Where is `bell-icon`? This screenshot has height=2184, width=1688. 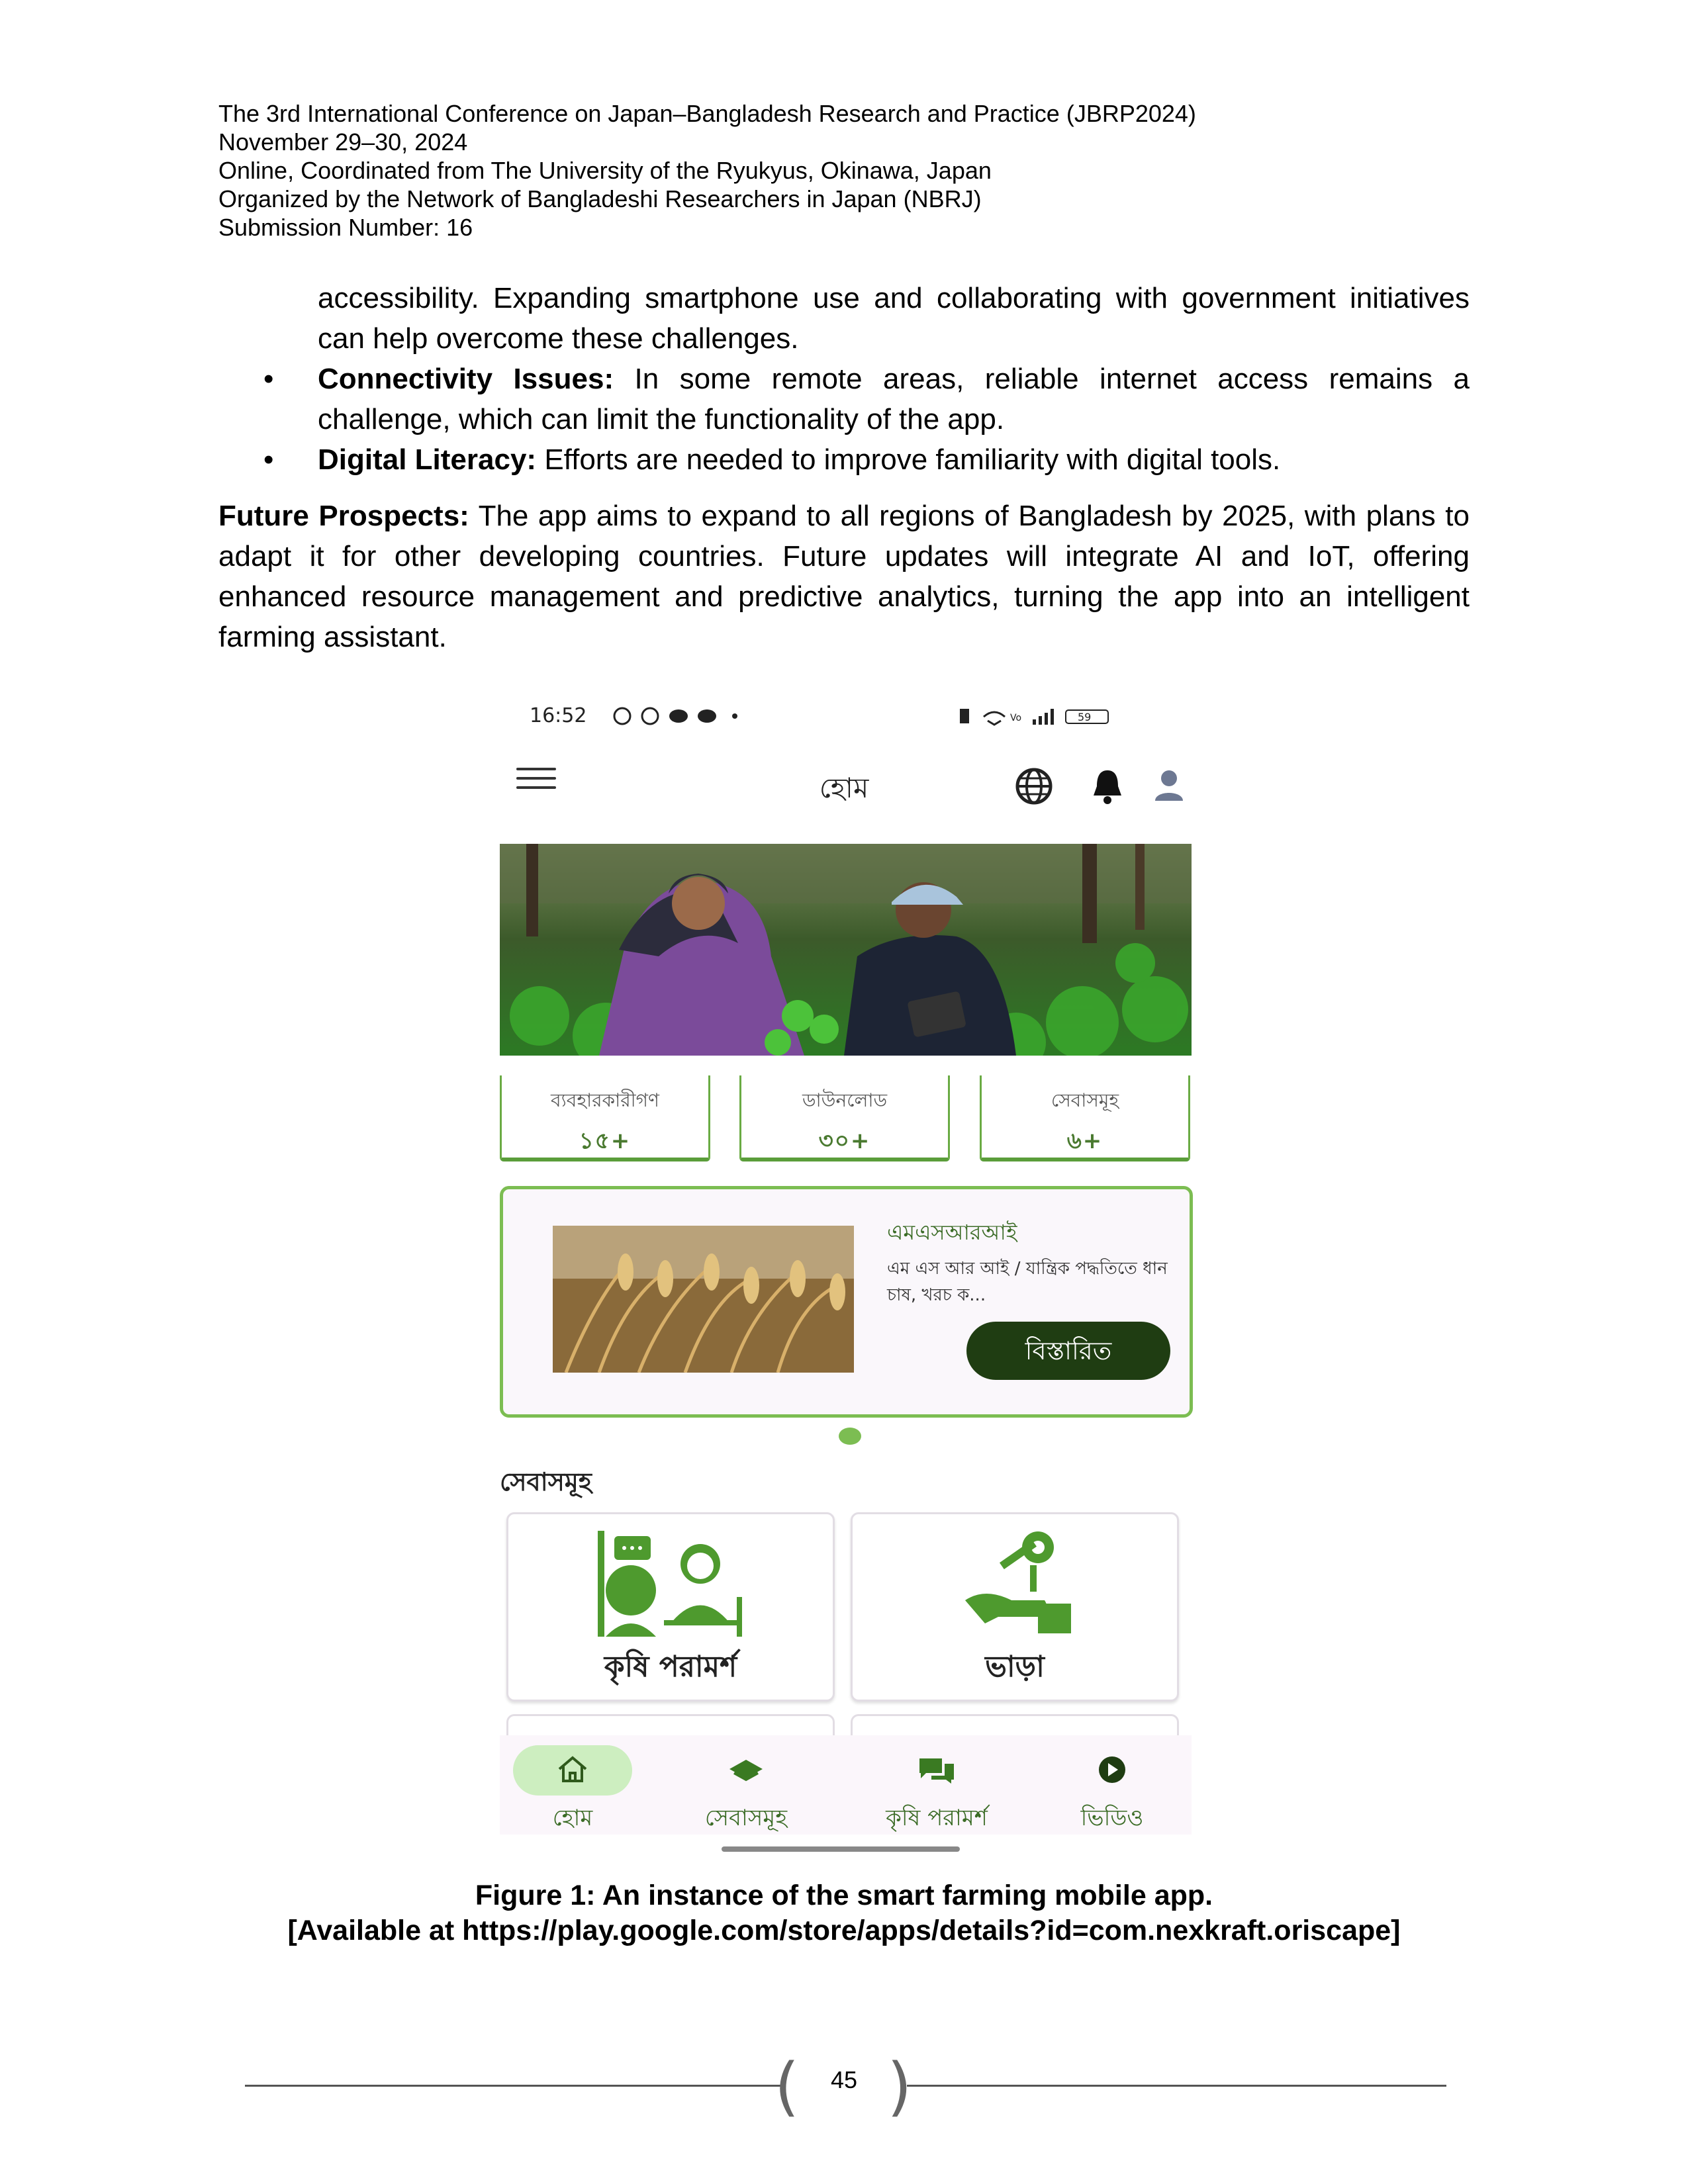 bell-icon is located at coordinates (1107, 786).